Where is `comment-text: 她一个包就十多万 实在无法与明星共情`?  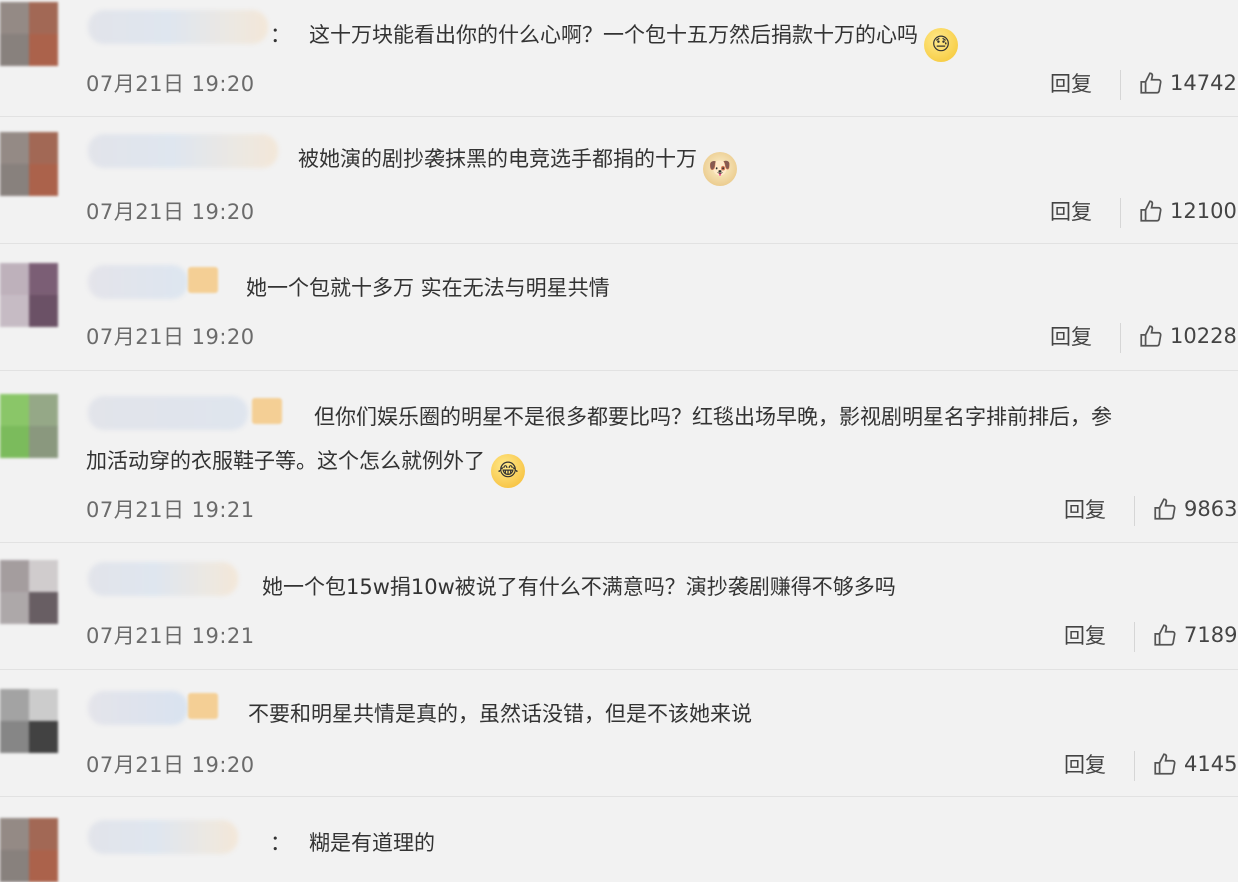
comment-text: 她一个包就十多万 实在无法与明星共情 is located at coordinates (428, 288).